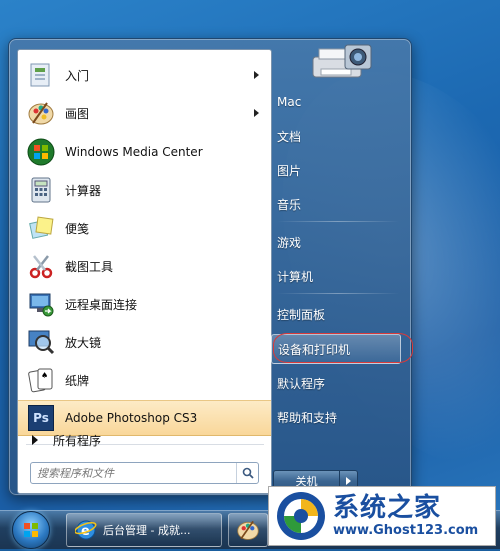 Image resolution: width=500 pixels, height=551 pixels. I want to click on right-item-documents: 文档, so click(336, 136).